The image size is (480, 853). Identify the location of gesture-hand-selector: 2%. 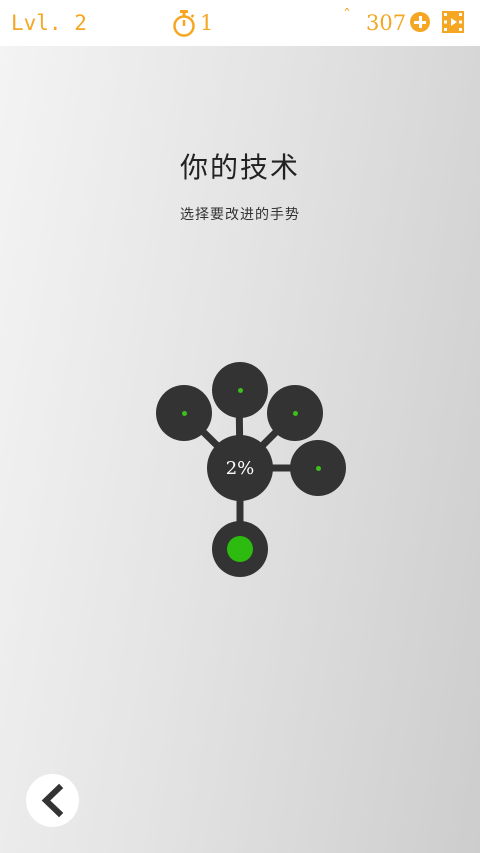
(252, 469).